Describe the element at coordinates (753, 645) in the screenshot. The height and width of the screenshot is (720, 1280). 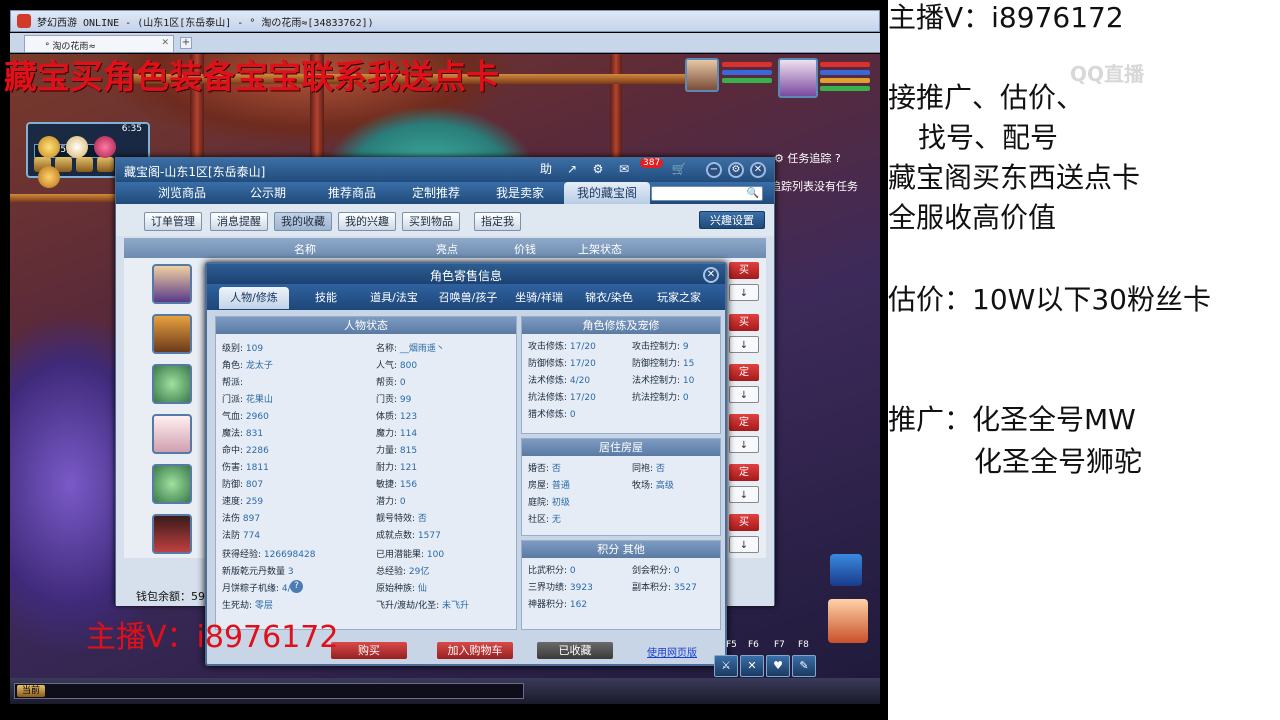
I see `fkey-label: F6` at that location.